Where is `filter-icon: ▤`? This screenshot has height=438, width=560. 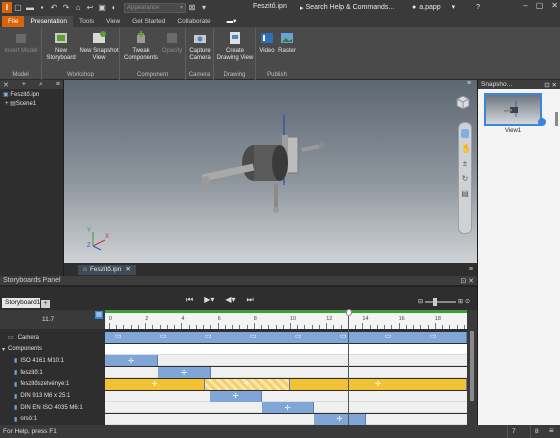
filter-icon: ▤ is located at coordinates (99, 315).